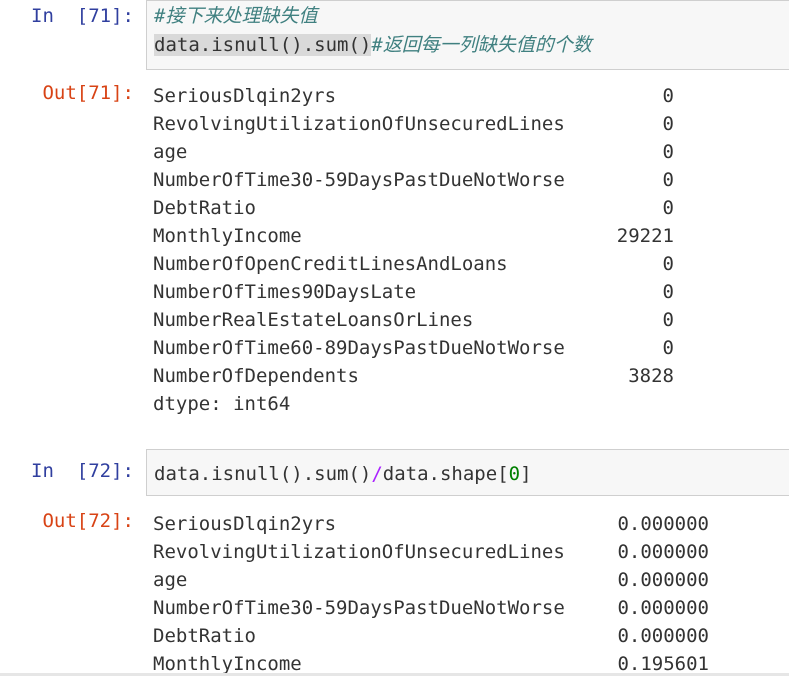 The image size is (789, 678). Describe the element at coordinates (82, 471) in the screenshot. I see `in-prompt-72: In [72]:` at that location.